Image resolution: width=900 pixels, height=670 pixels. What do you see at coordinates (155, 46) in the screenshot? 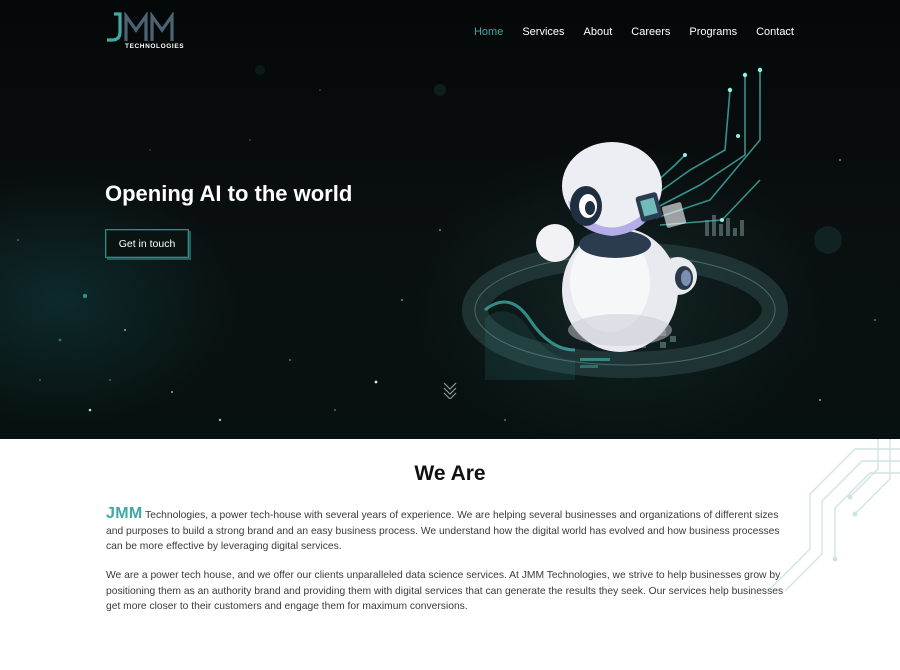
I see `logo-subtitle: TECHNOLOGIES` at bounding box center [155, 46].